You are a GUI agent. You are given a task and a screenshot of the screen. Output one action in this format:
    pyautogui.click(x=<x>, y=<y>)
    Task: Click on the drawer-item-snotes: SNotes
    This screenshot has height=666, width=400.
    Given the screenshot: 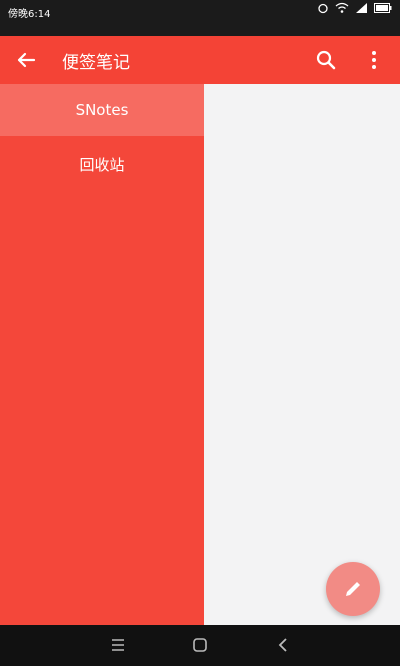 What is the action you would take?
    pyautogui.click(x=102, y=110)
    